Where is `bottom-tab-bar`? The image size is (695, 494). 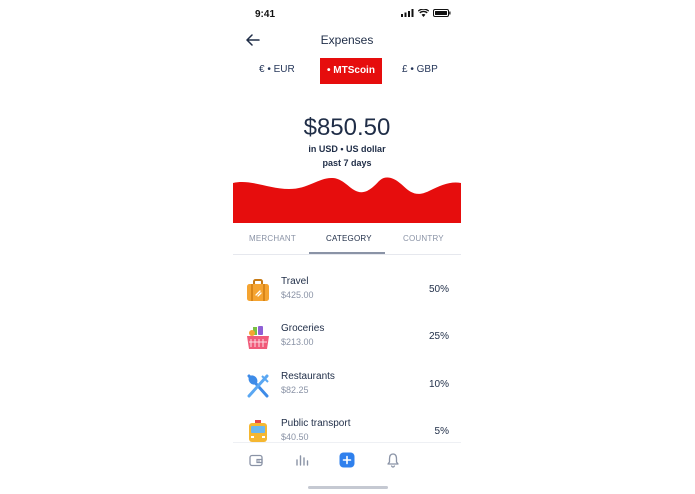
bottom-tab-bar is located at coordinates (347, 459).